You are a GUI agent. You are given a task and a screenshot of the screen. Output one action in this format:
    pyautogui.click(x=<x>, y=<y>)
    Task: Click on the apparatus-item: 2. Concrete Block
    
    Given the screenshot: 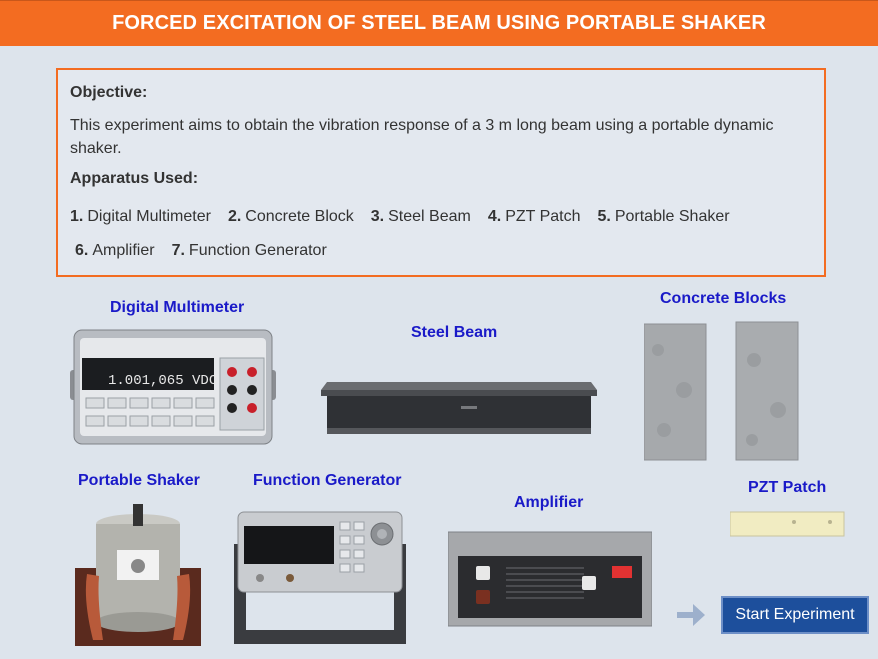 What is the action you would take?
    pyautogui.click(x=290, y=216)
    